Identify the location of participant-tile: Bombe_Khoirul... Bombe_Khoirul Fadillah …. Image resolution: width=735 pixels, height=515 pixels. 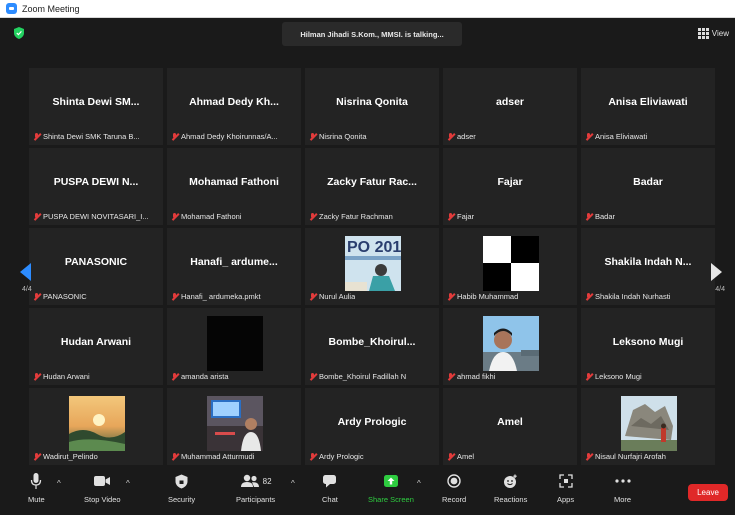
(372, 346).